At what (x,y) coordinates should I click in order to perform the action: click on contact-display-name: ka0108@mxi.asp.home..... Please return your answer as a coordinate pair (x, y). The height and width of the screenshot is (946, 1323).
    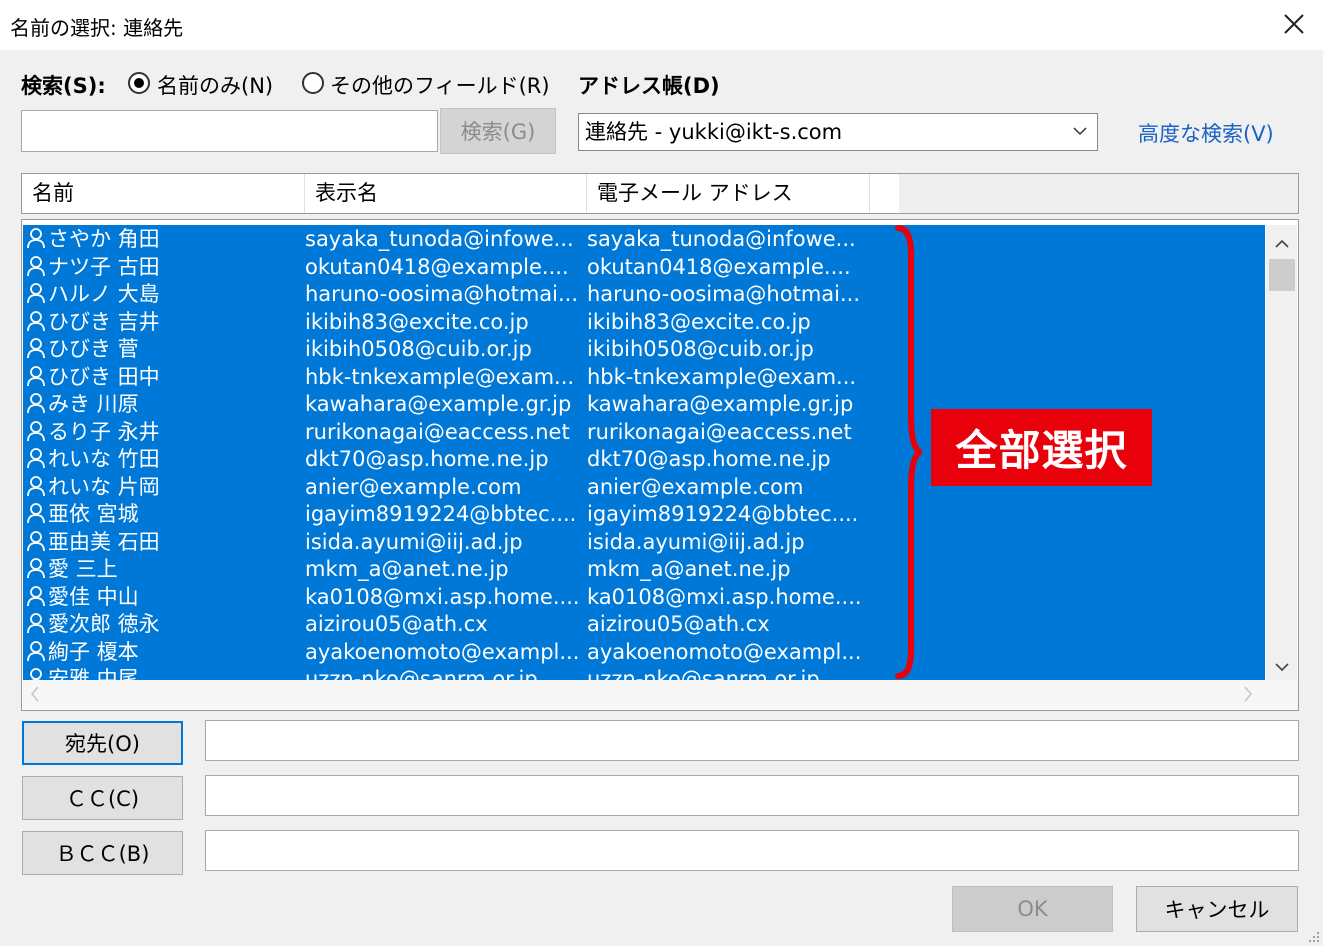
    Looking at the image, I should click on (442, 596).